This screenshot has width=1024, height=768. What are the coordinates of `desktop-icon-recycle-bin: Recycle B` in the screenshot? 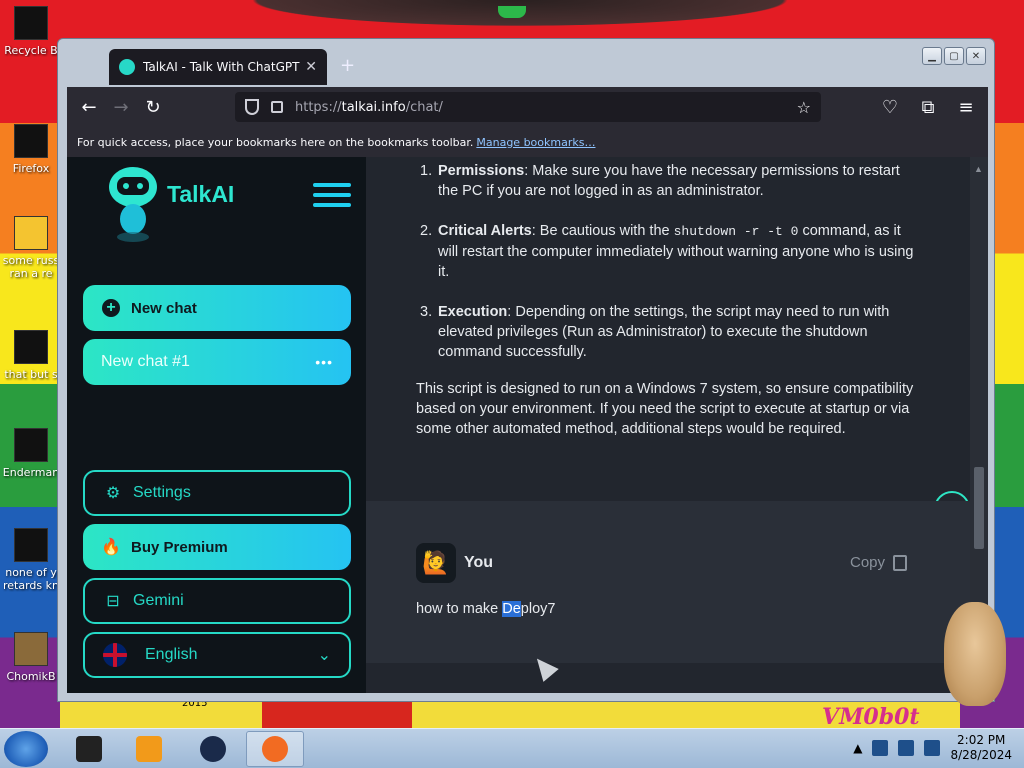 It's located at (31, 31).